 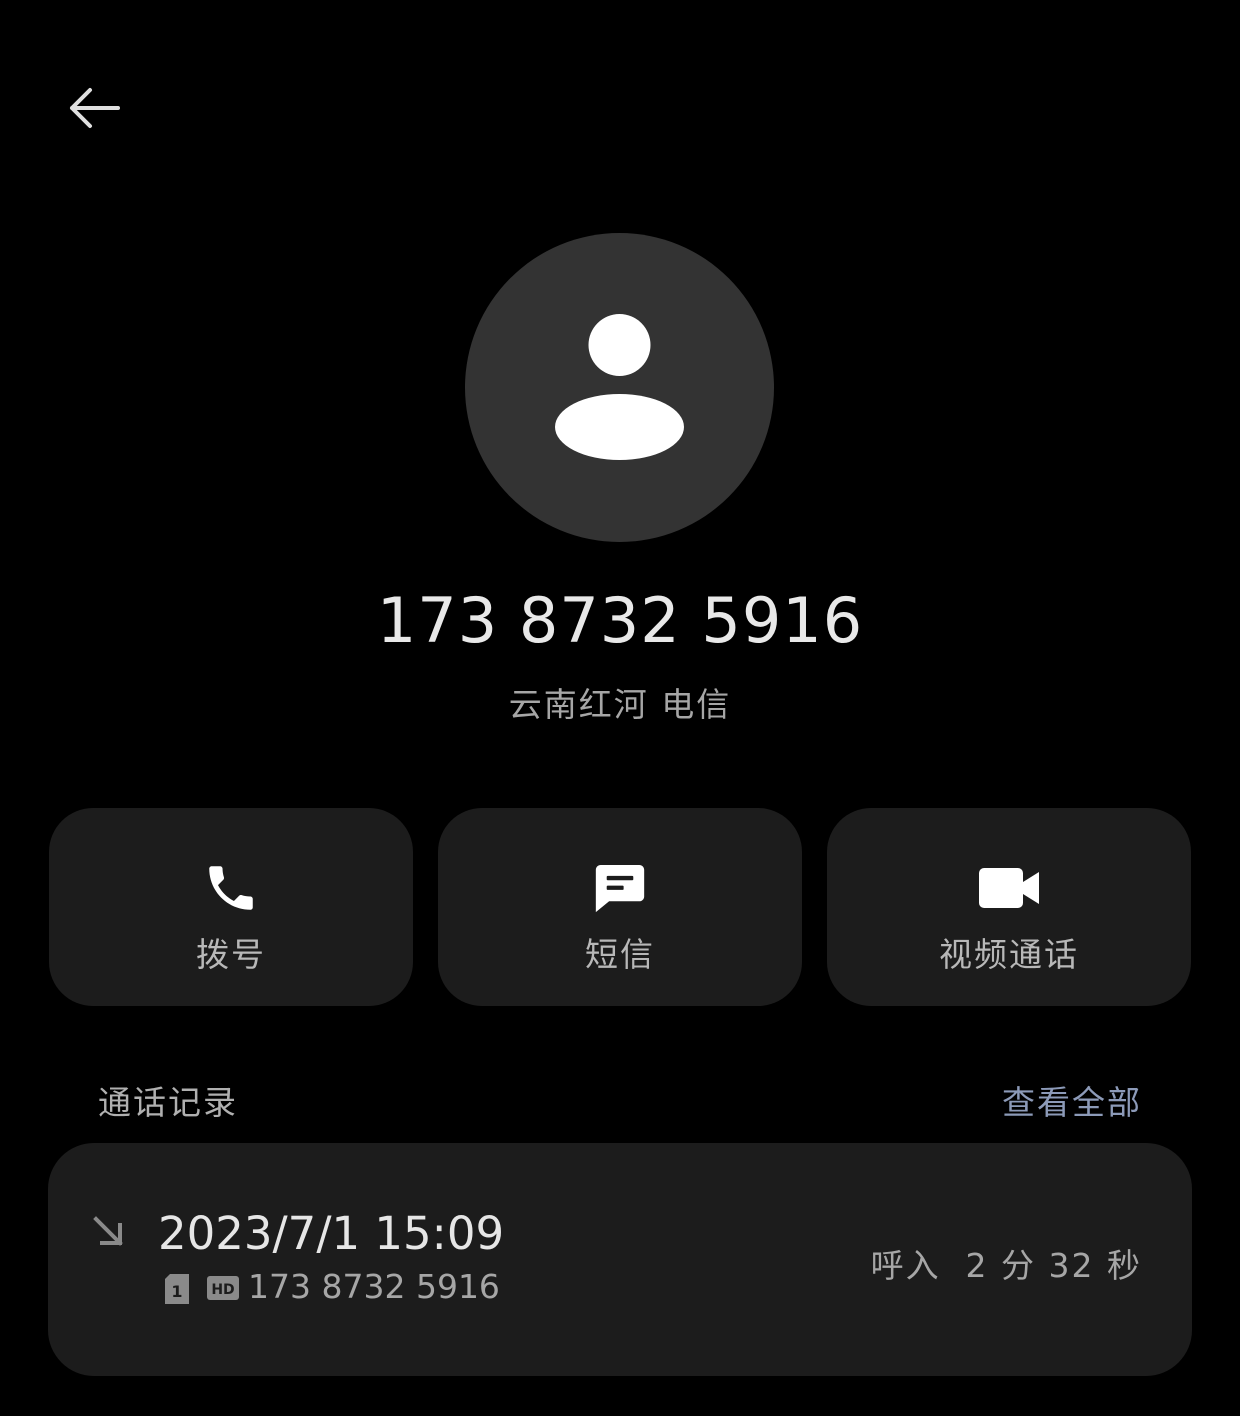 I want to click on contact-avatar, so click(x=619, y=387).